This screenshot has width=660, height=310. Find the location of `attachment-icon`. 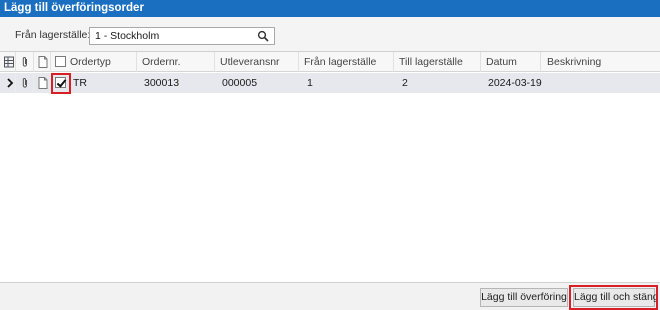

attachment-icon is located at coordinates (24, 62).